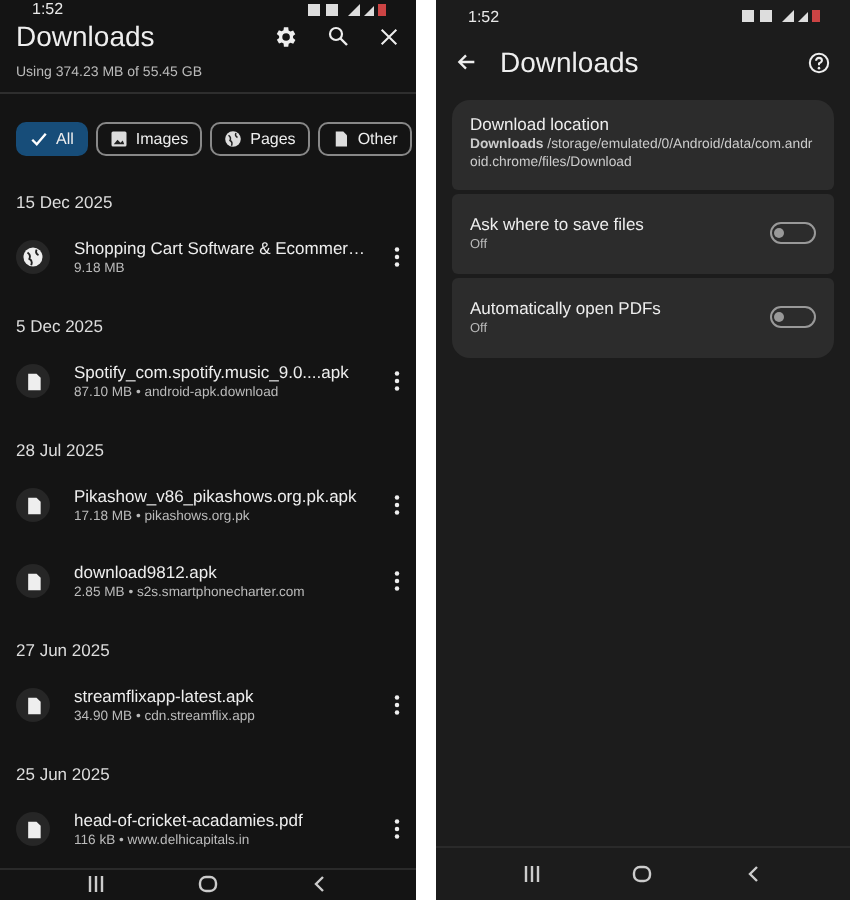 The image size is (850, 900). What do you see at coordinates (59, 326) in the screenshot?
I see `date-heading: 5 Dec 2025` at bounding box center [59, 326].